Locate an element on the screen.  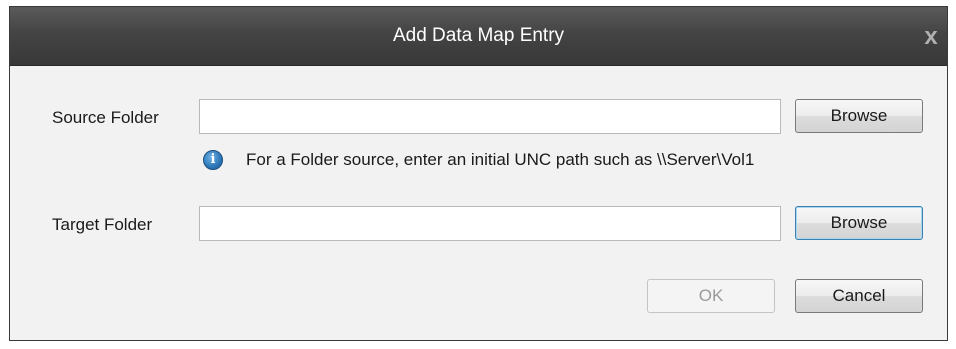
close-icon: x is located at coordinates (931, 37).